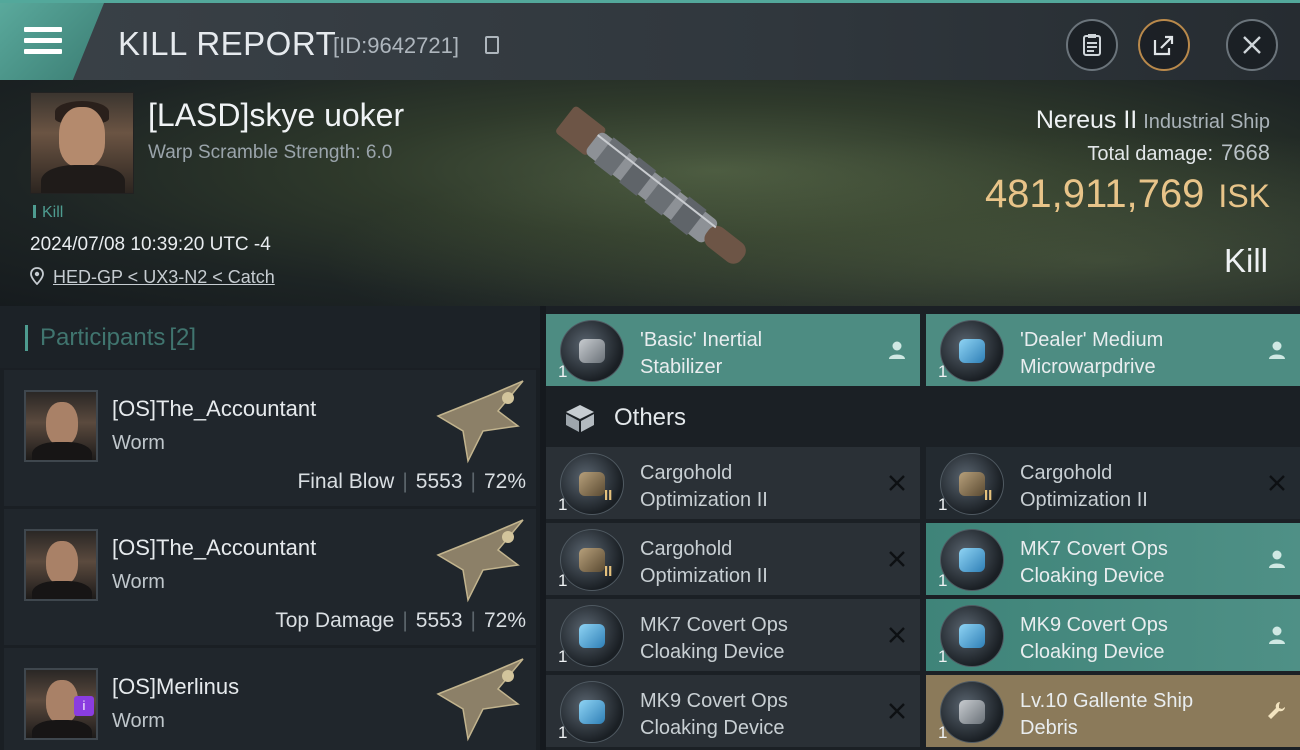 This screenshot has height=750, width=1300. Describe the element at coordinates (1094, 194) in the screenshot. I see `isk-amount: 481,911,769` at that location.